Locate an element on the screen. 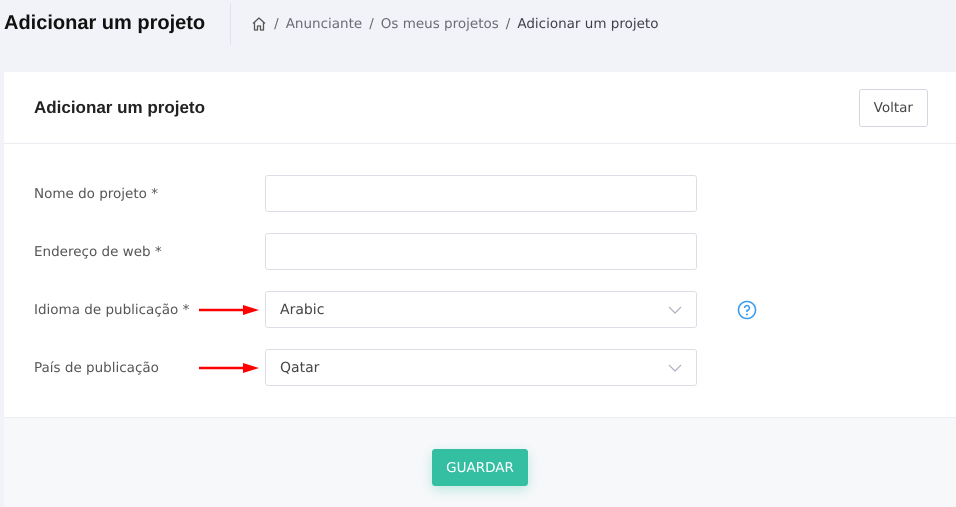 The height and width of the screenshot is (507, 956). breadcrumb-link: Os meus projetos is located at coordinates (439, 24).